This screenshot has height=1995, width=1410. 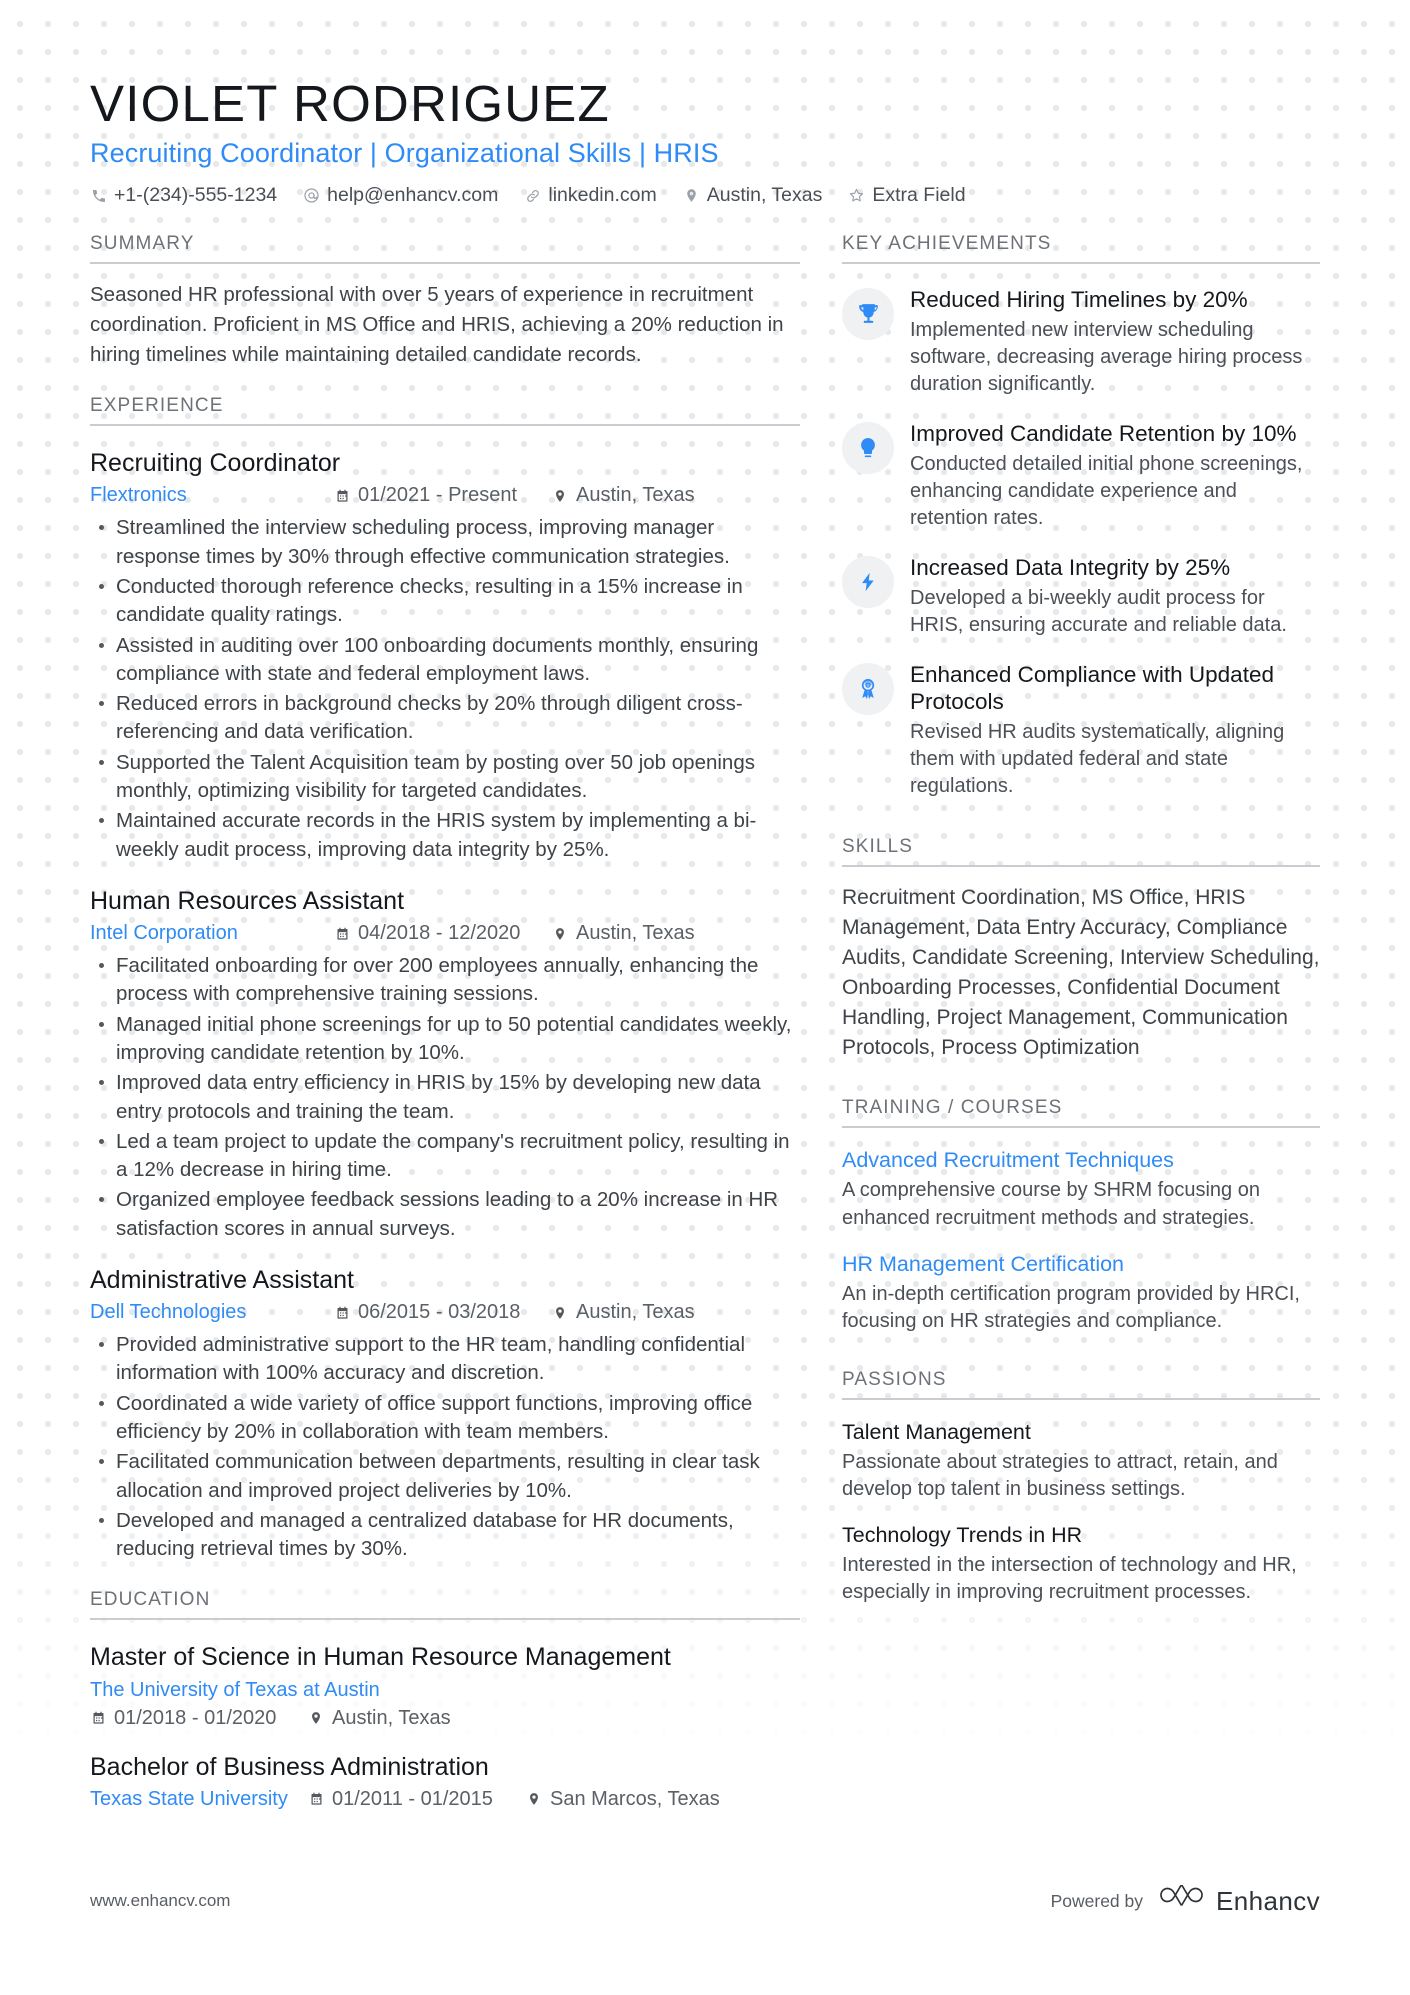 What do you see at coordinates (868, 688) in the screenshot?
I see `award-ribbon-icon` at bounding box center [868, 688].